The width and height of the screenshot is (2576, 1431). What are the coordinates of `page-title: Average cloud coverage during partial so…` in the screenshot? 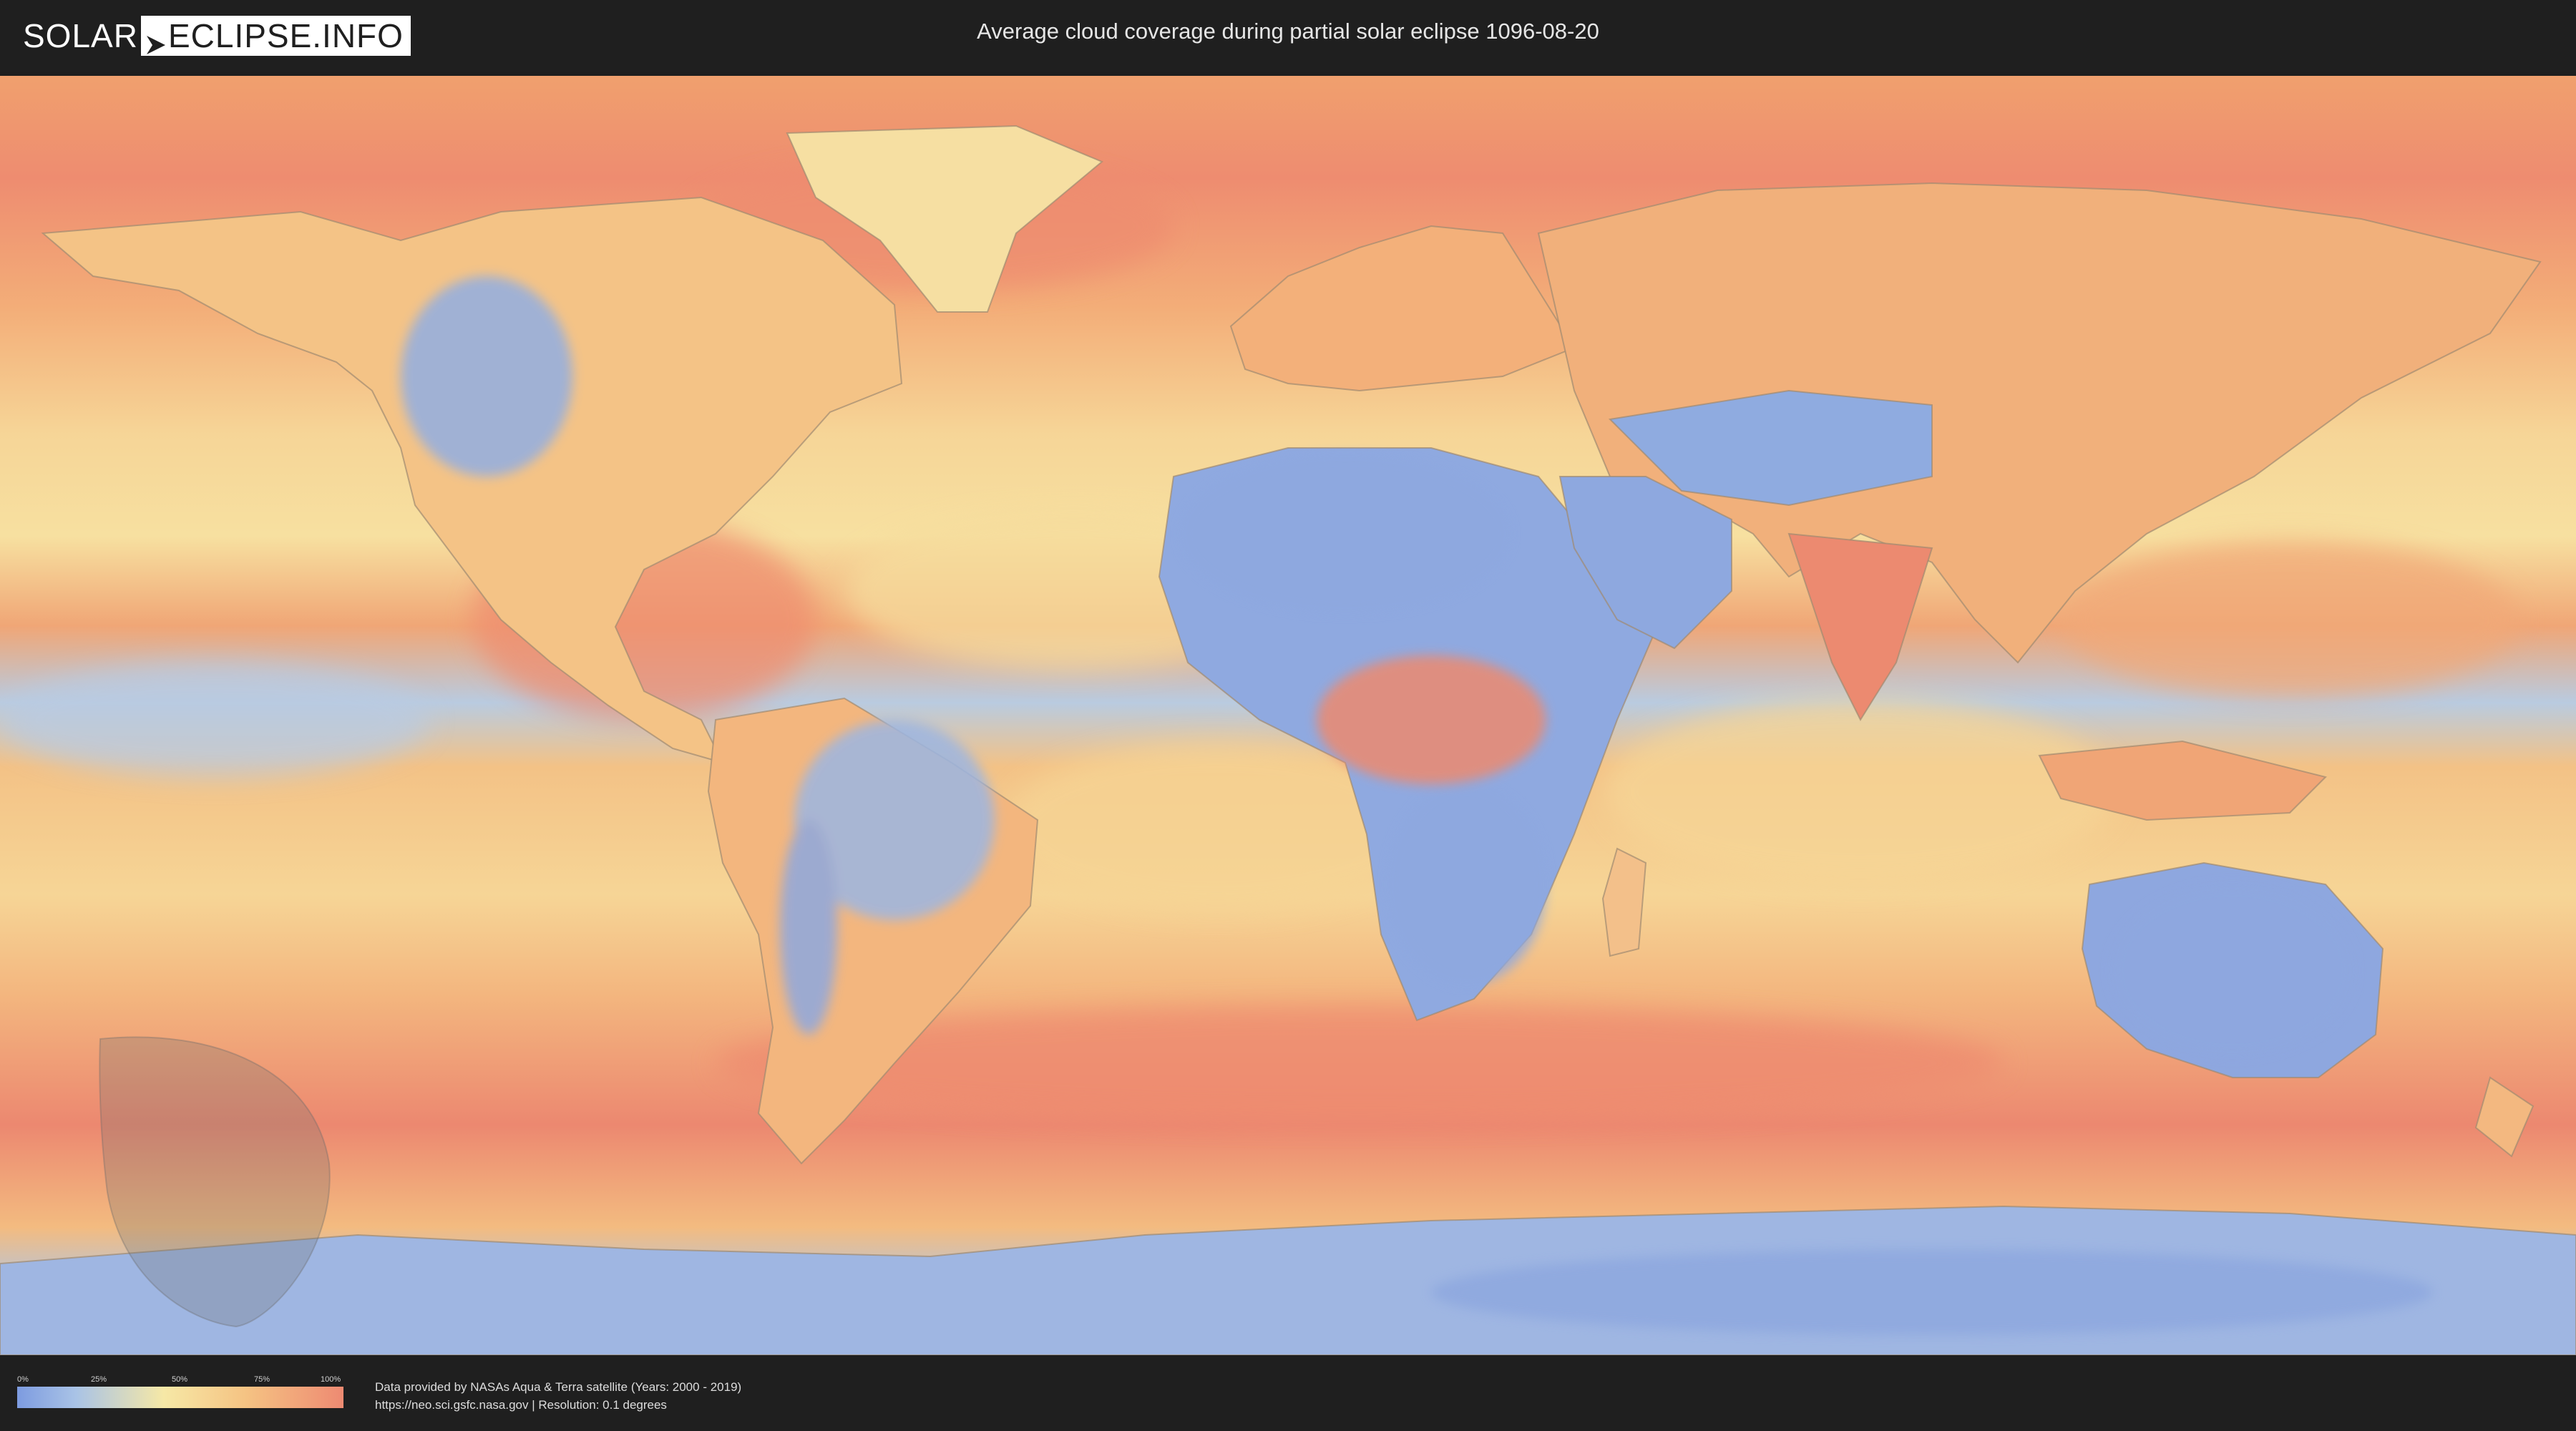 It's located at (1288, 31).